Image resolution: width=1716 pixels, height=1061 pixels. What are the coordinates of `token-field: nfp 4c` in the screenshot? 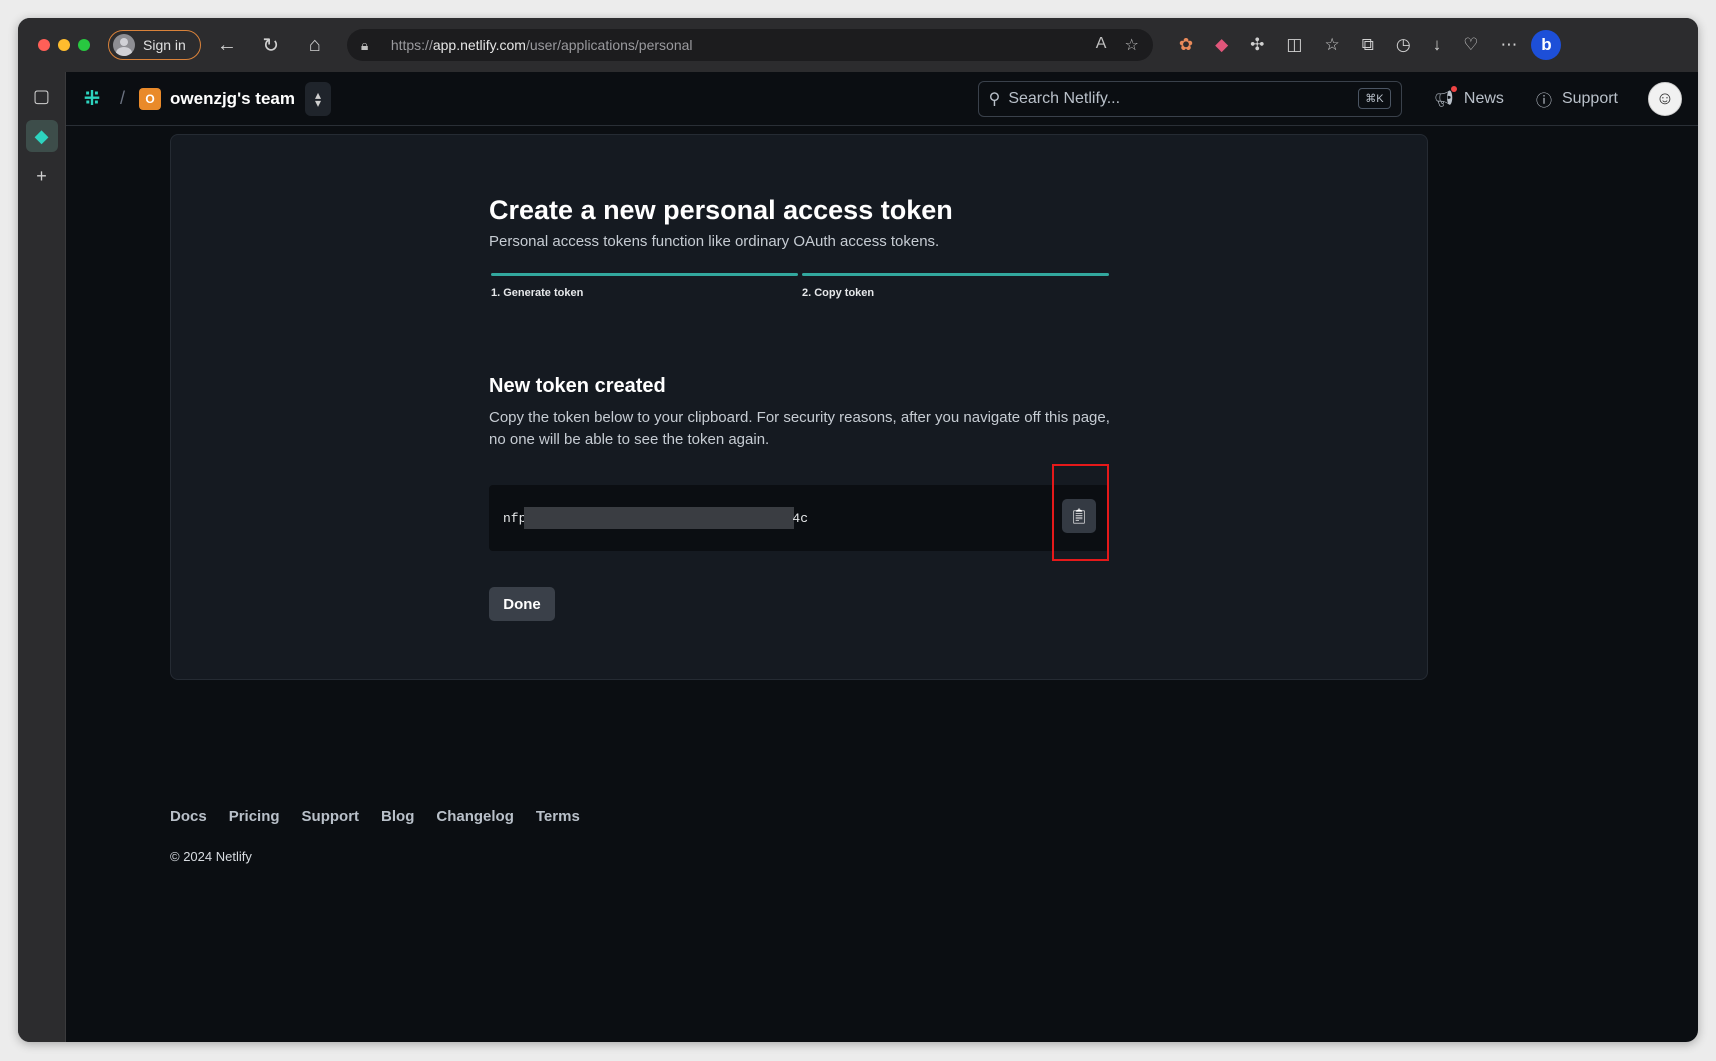 It's located at (799, 518).